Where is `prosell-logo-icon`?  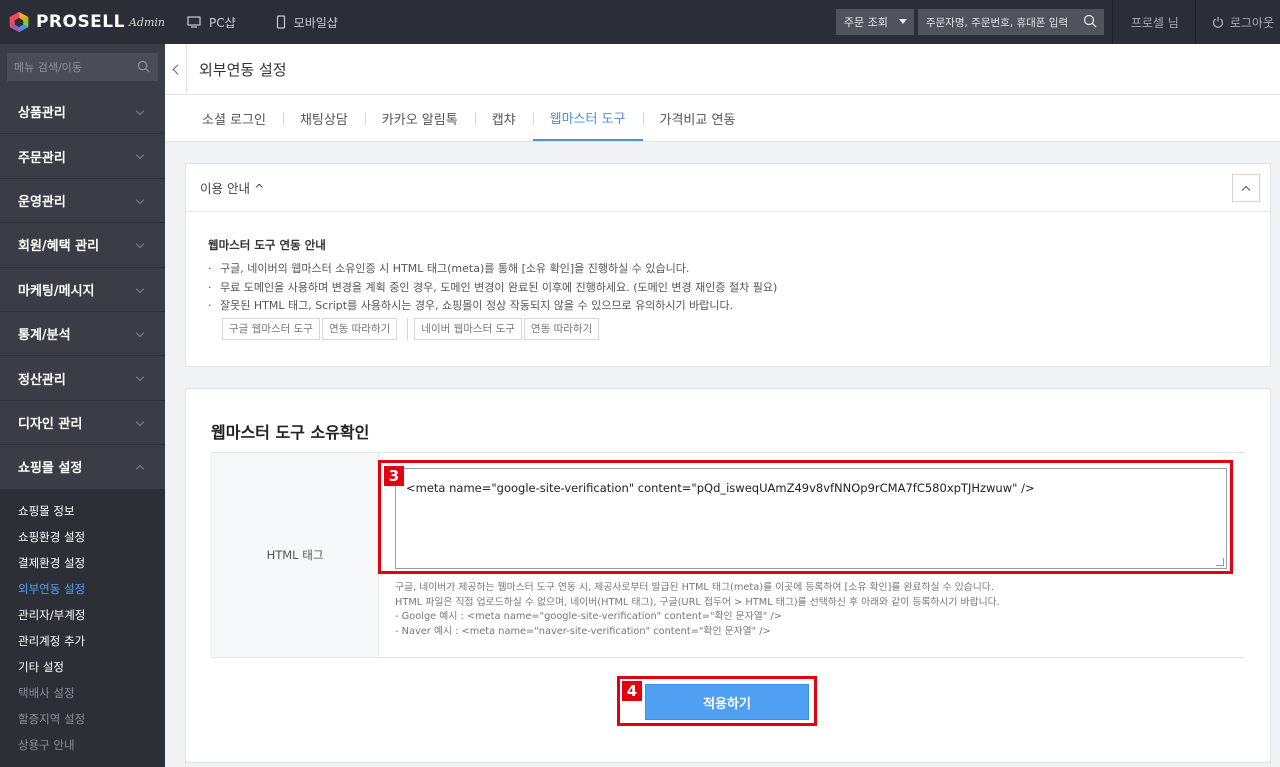
prosell-logo-icon is located at coordinates (19, 22).